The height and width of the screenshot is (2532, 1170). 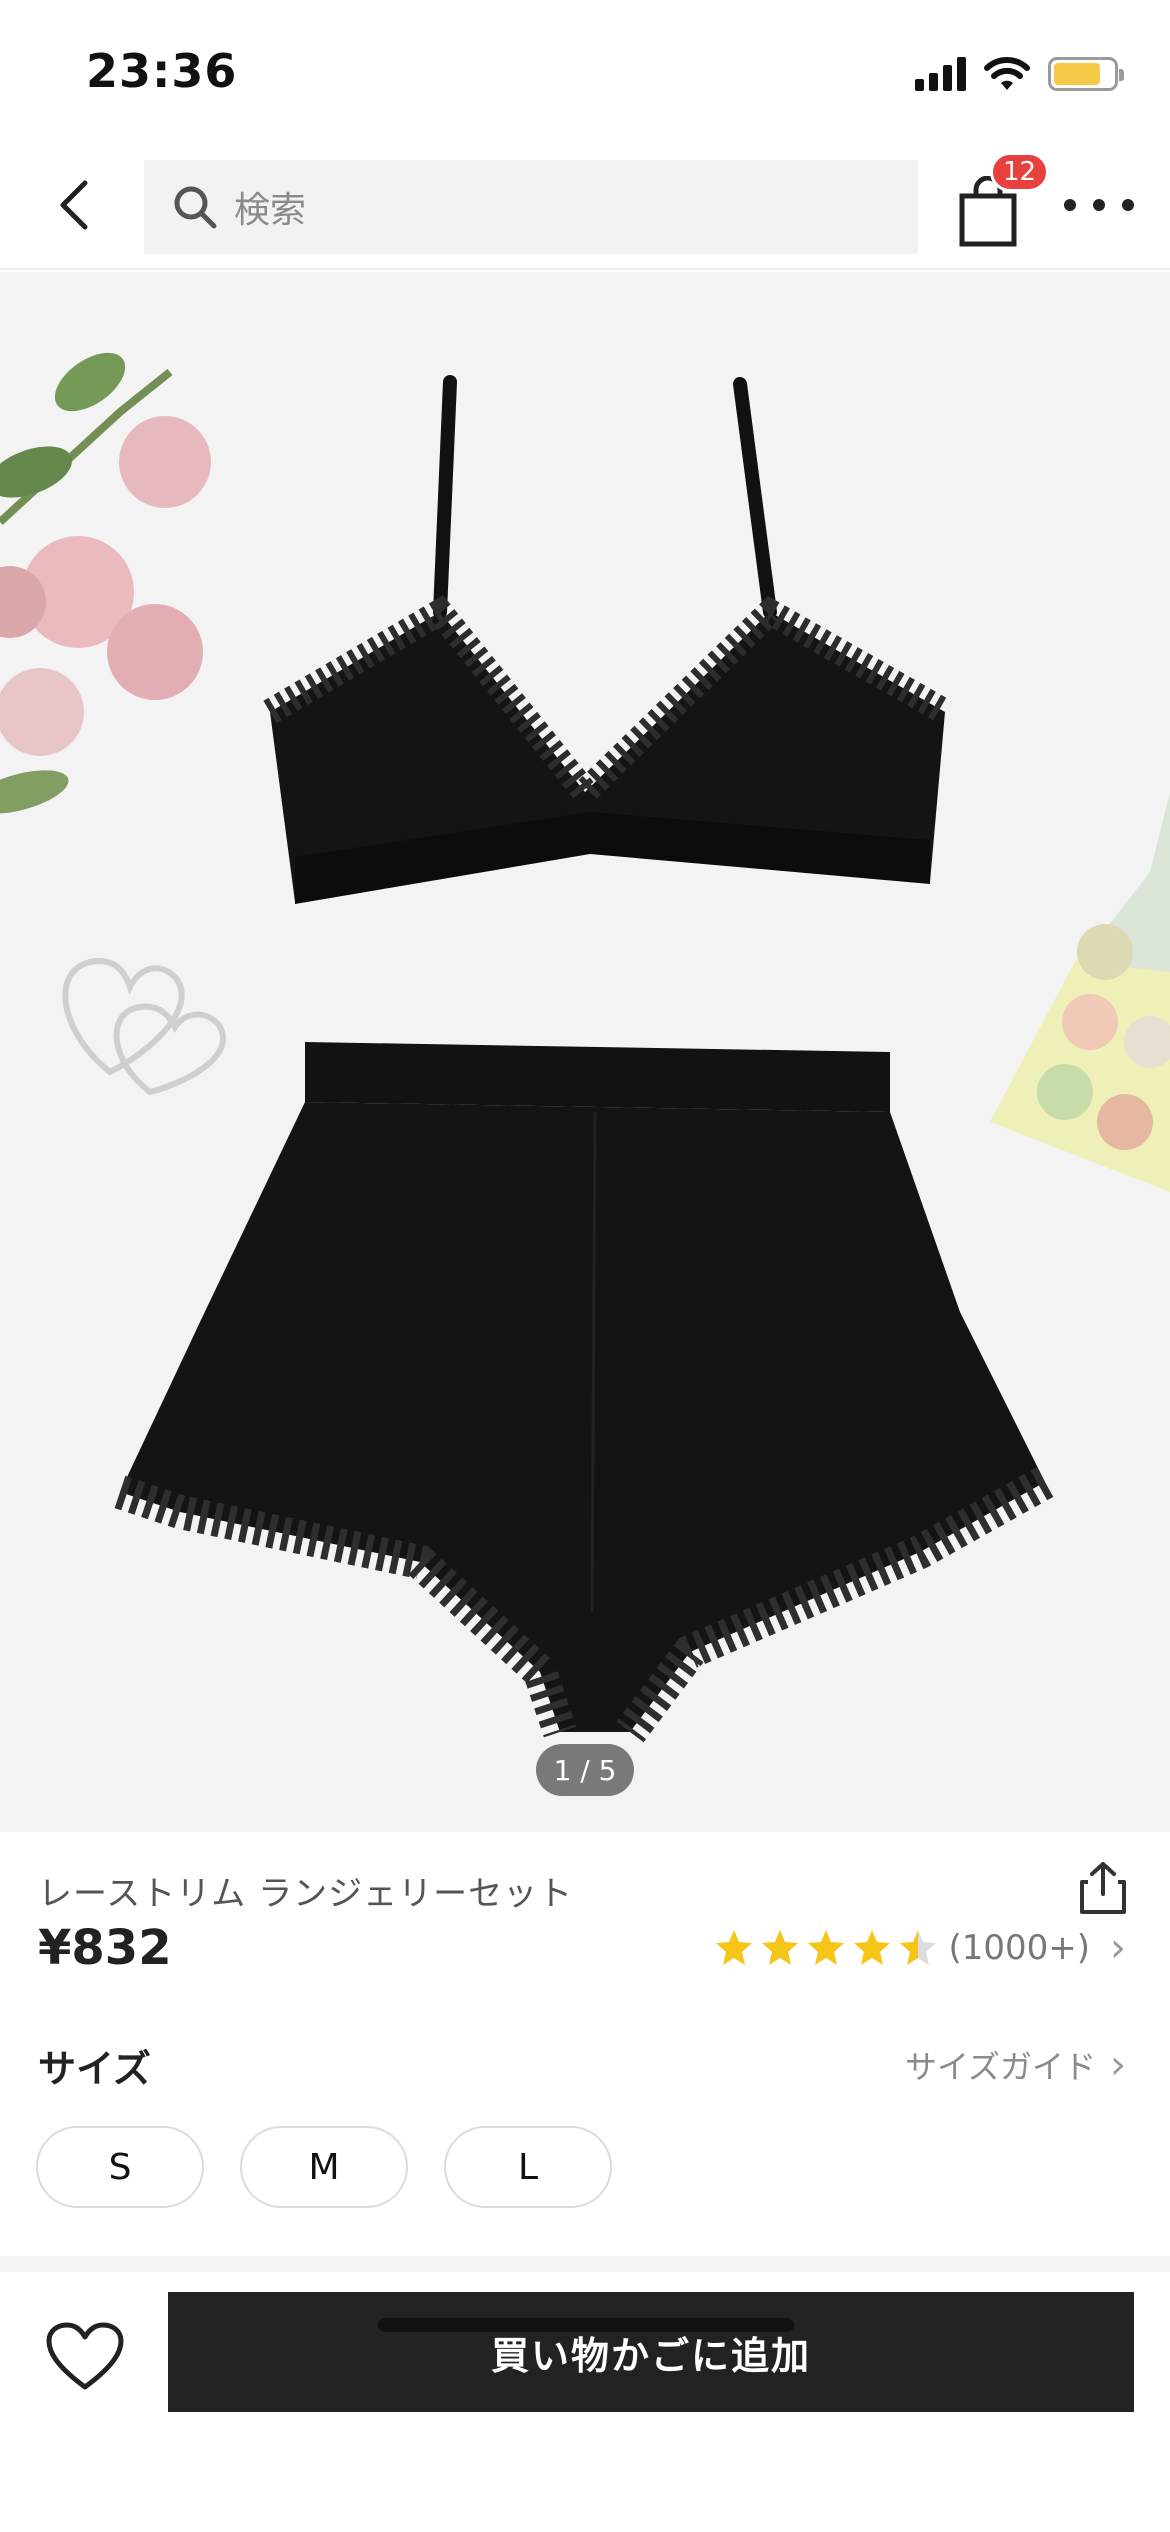 I want to click on flower-decoration, so click(x=105, y=583).